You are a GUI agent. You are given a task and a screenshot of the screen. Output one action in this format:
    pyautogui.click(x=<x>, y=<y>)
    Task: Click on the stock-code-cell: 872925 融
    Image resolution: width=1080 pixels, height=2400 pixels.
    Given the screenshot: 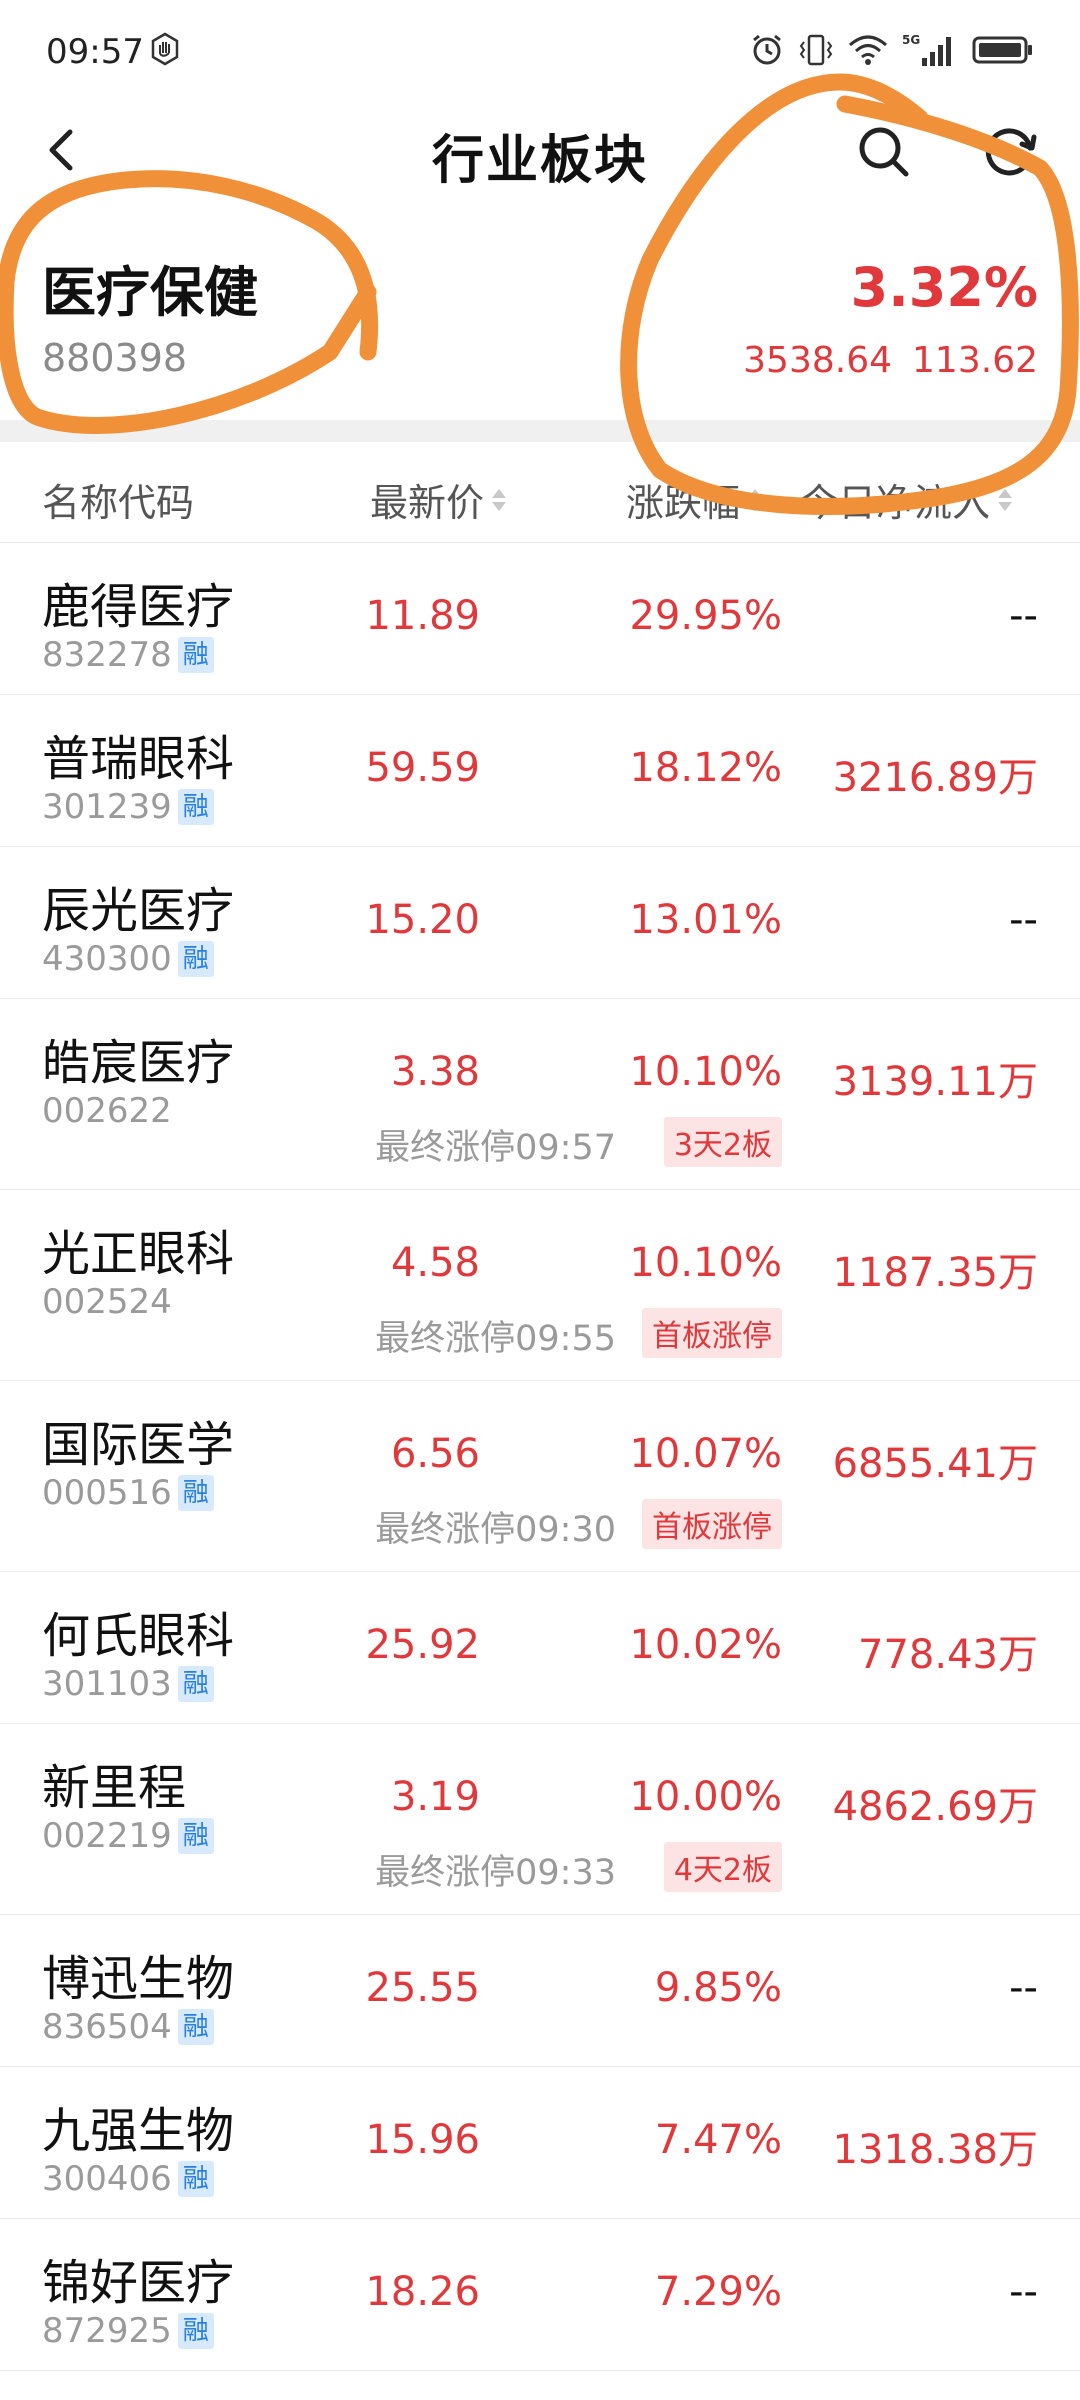 What is the action you would take?
    pyautogui.click(x=128, y=2331)
    